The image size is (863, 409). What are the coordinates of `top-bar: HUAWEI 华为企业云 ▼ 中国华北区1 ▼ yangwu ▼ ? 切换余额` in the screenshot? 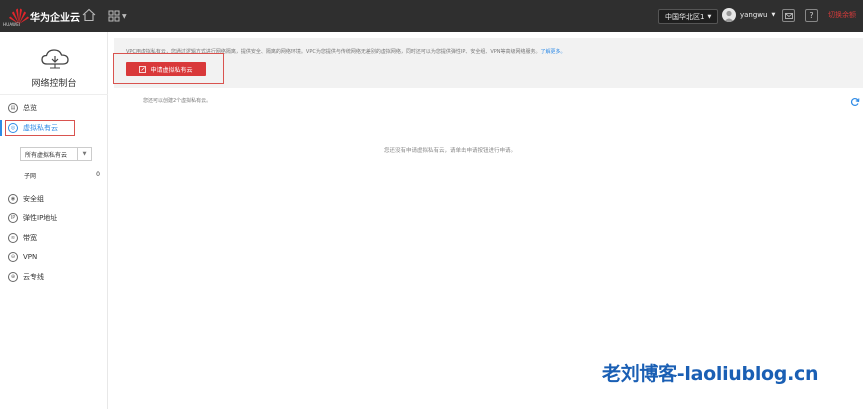 It's located at (431, 16).